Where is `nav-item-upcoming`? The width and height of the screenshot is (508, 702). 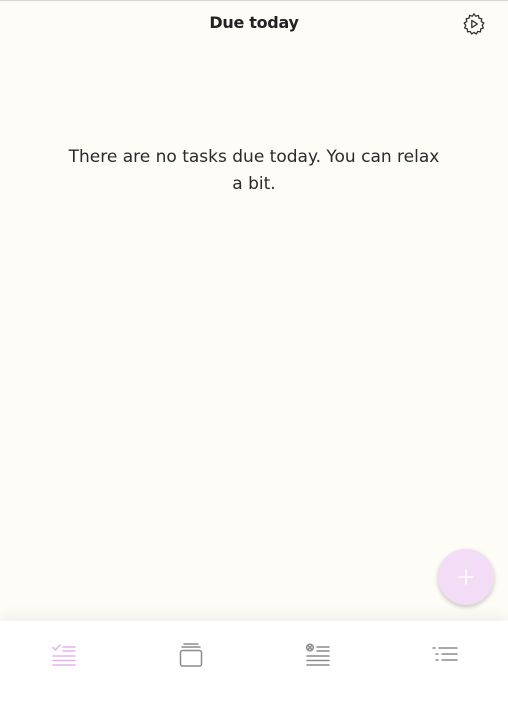
nav-item-upcoming is located at coordinates (190, 655).